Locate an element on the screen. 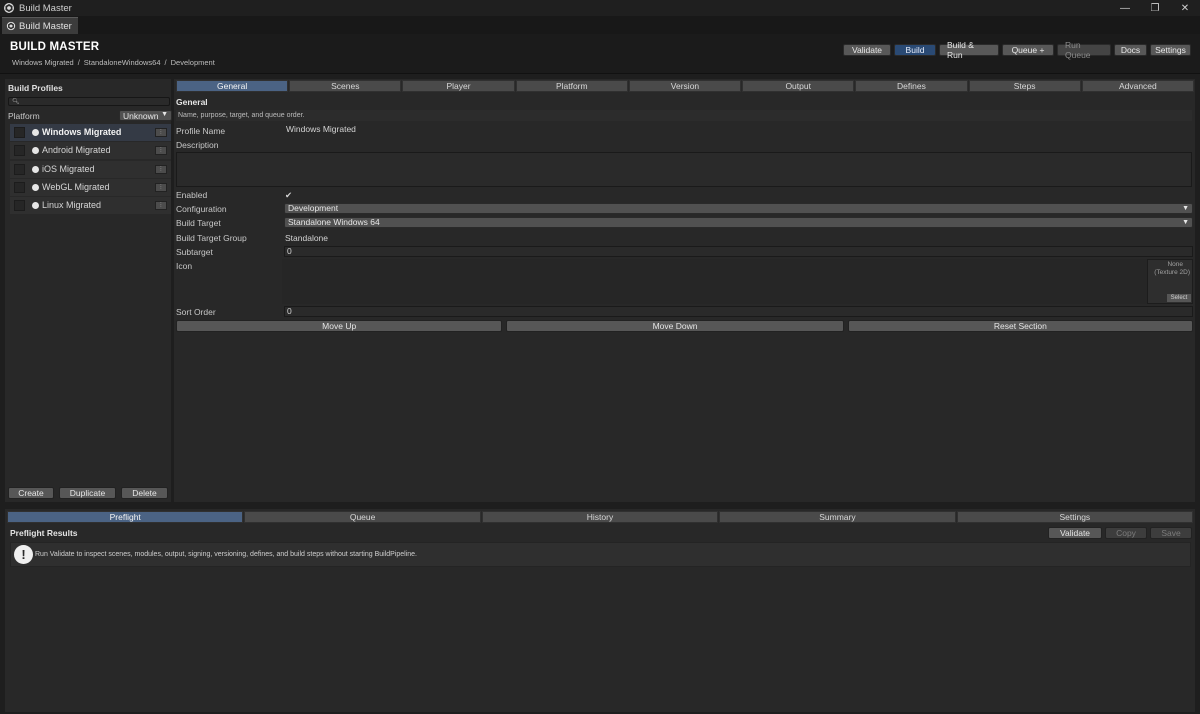  sort-order-field: 0 is located at coordinates (738, 311).